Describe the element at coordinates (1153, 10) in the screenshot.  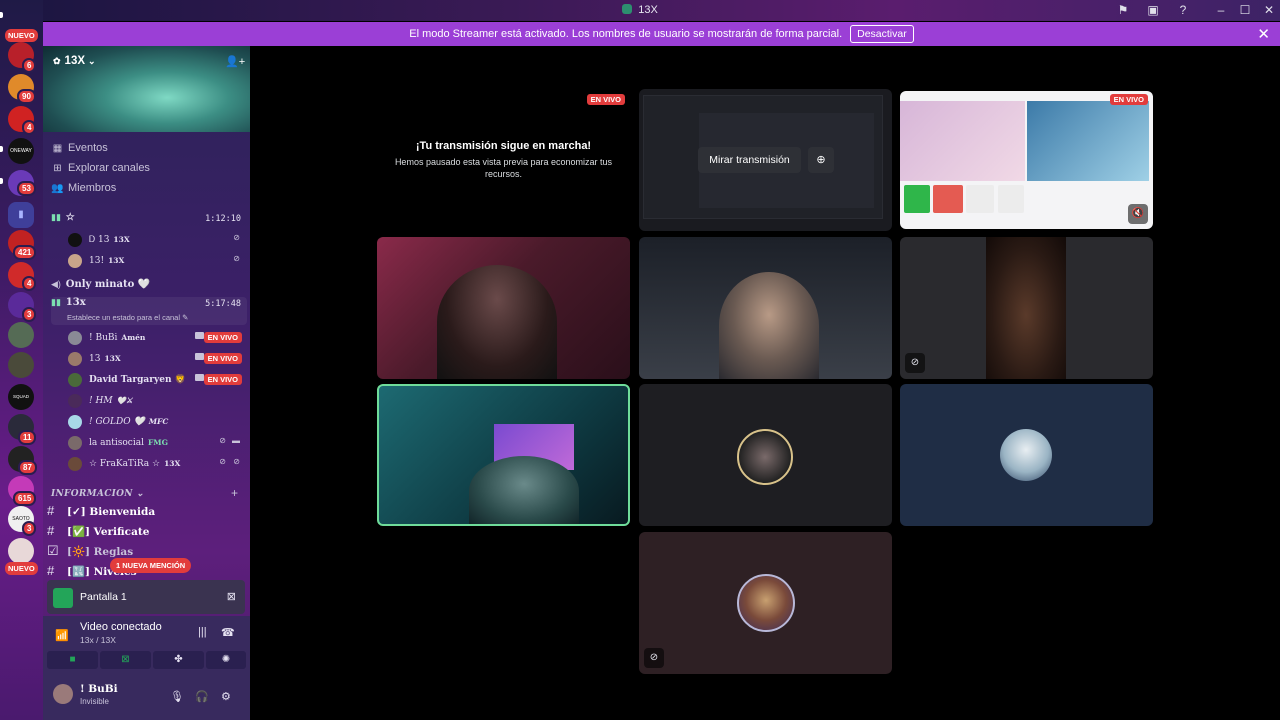
I see `inbox-icon: ▣` at that location.